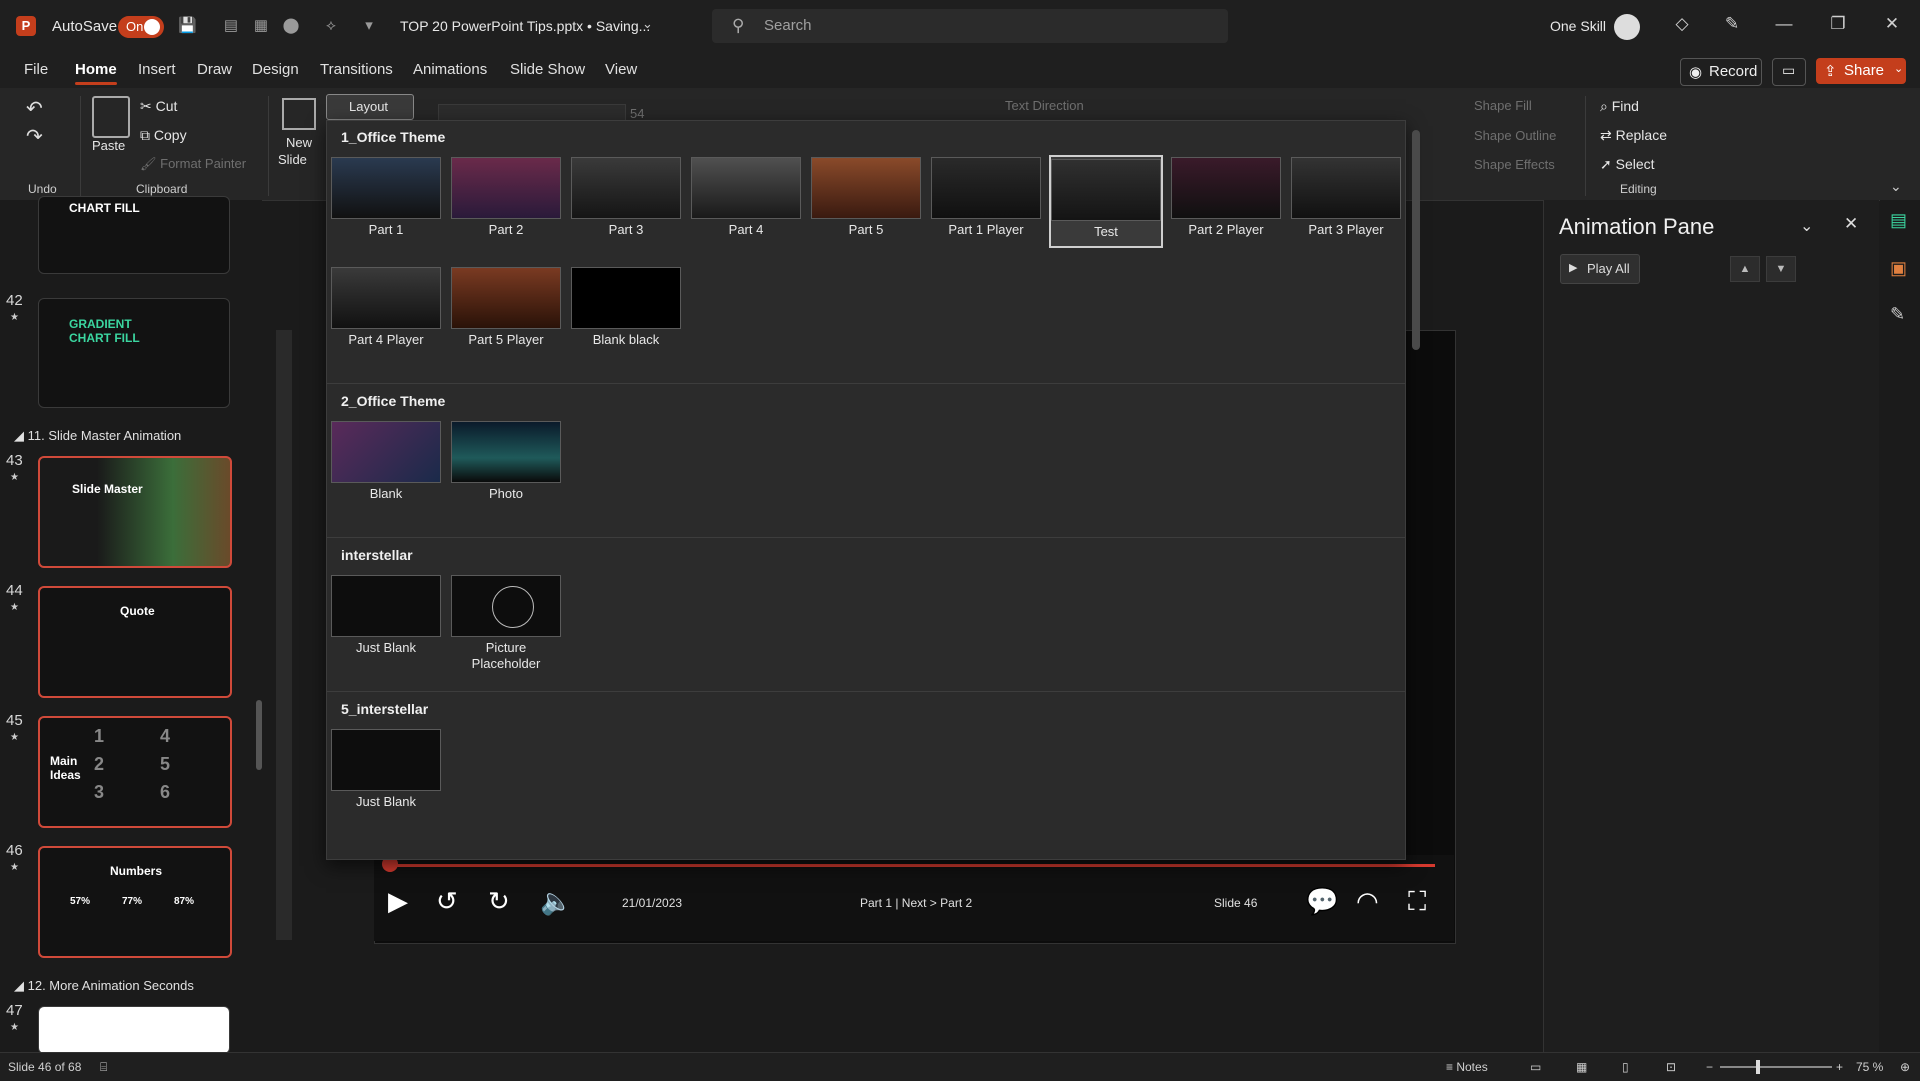  What do you see at coordinates (1898, 220) in the screenshot?
I see `animation-pane-icon: ▤` at bounding box center [1898, 220].